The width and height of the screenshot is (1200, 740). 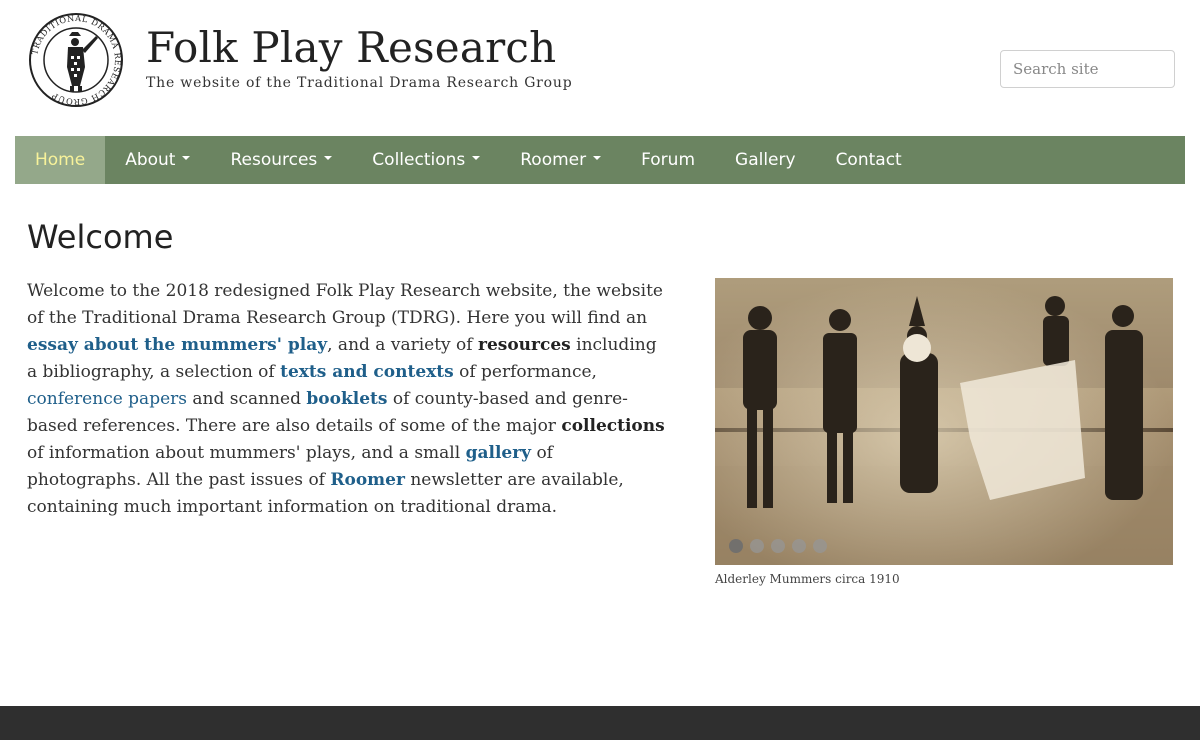 I want to click on roomer-link: Roomer, so click(x=367, y=480).